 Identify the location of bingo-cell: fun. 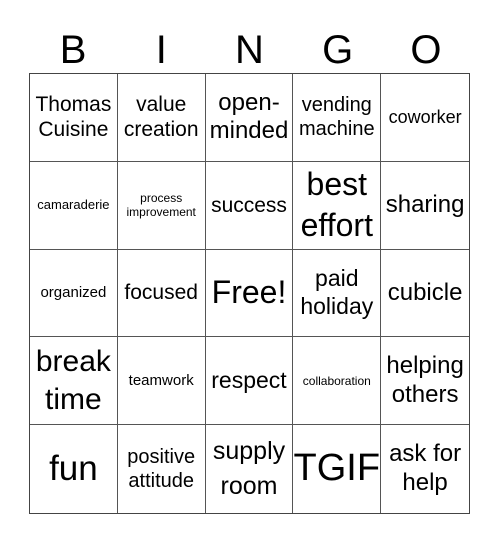
(74, 469).